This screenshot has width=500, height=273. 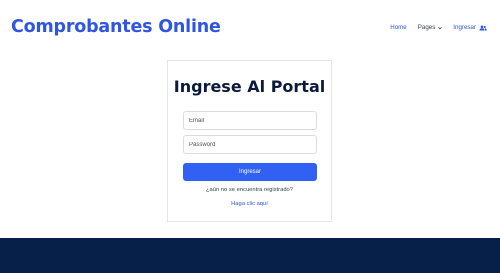 What do you see at coordinates (249, 204) in the screenshot?
I see `register-link: Haga clic aquí` at bounding box center [249, 204].